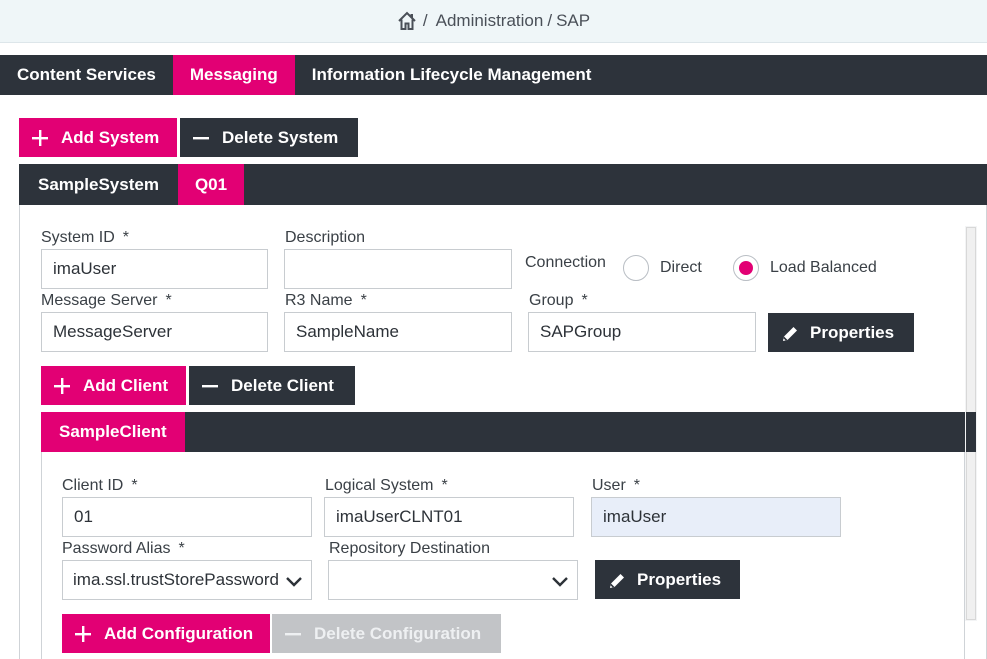 The image size is (987, 659). Describe the element at coordinates (398, 633) in the screenshot. I see `delete-configuration-label: Delete Configuration` at that location.